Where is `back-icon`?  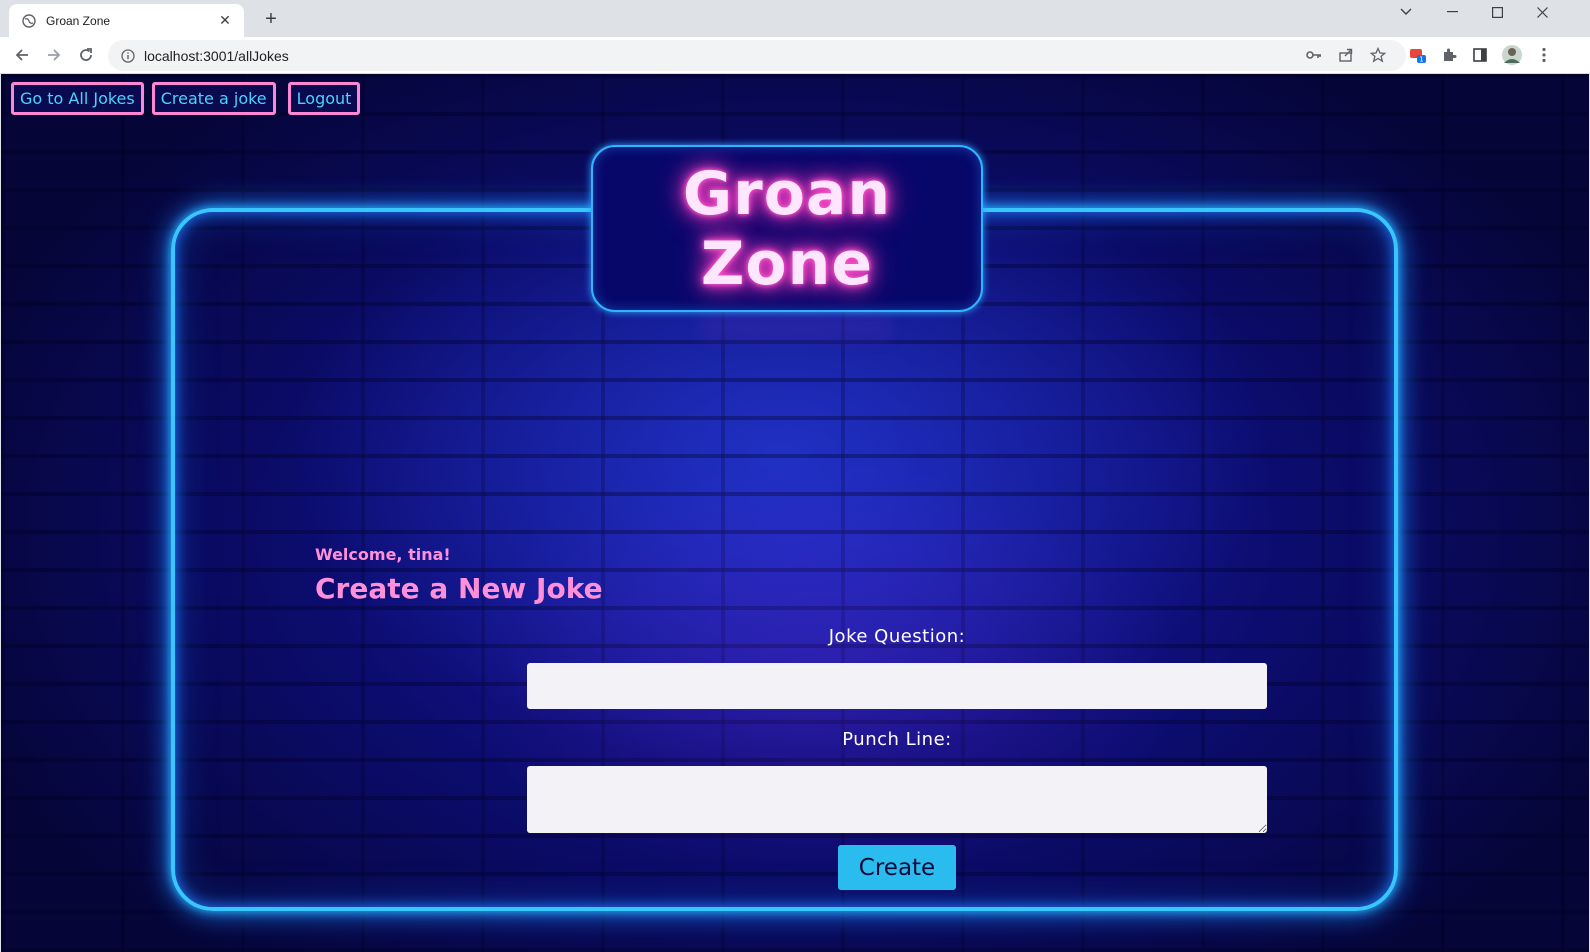
back-icon is located at coordinates (22, 55).